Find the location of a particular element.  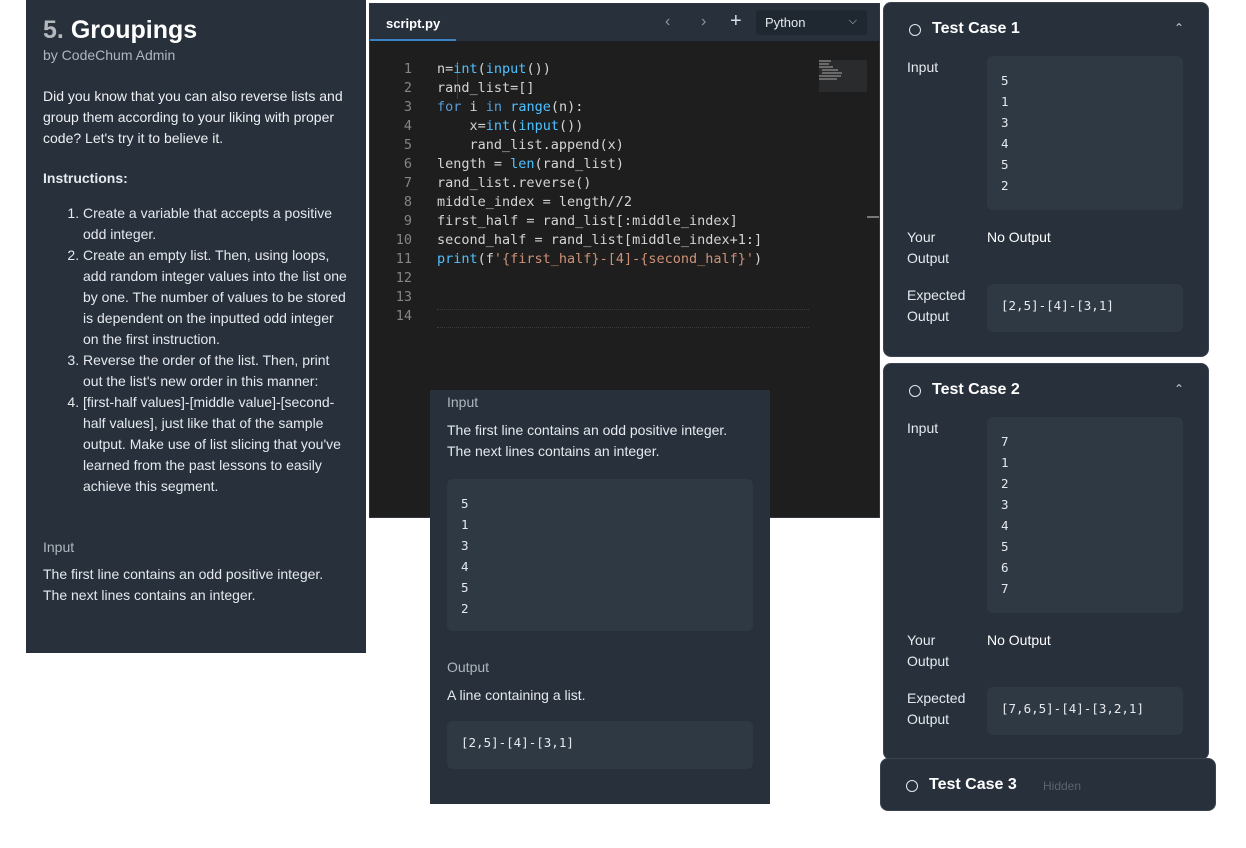

test-case-header: Test Case 3 Hidden is located at coordinates (1048, 785).